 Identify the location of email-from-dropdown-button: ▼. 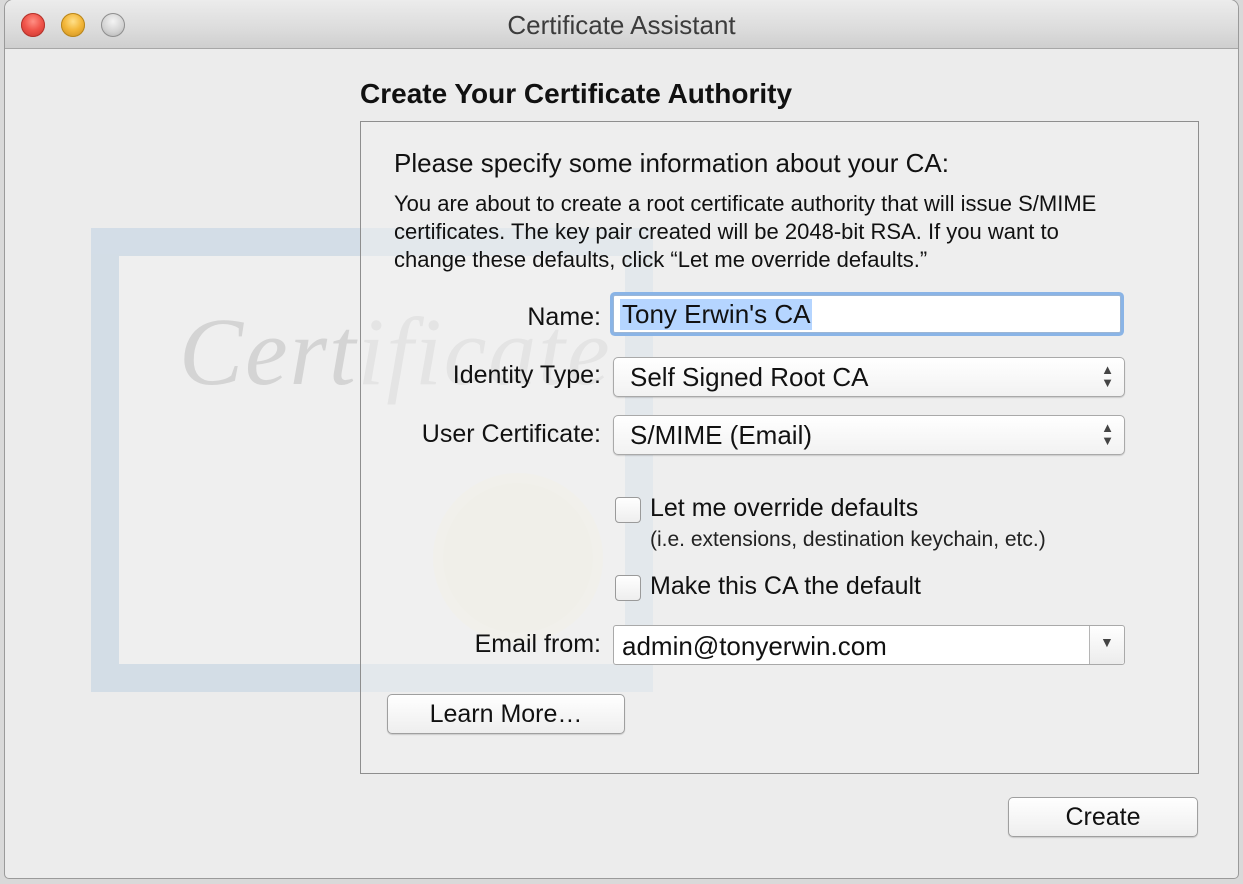
(1106, 645).